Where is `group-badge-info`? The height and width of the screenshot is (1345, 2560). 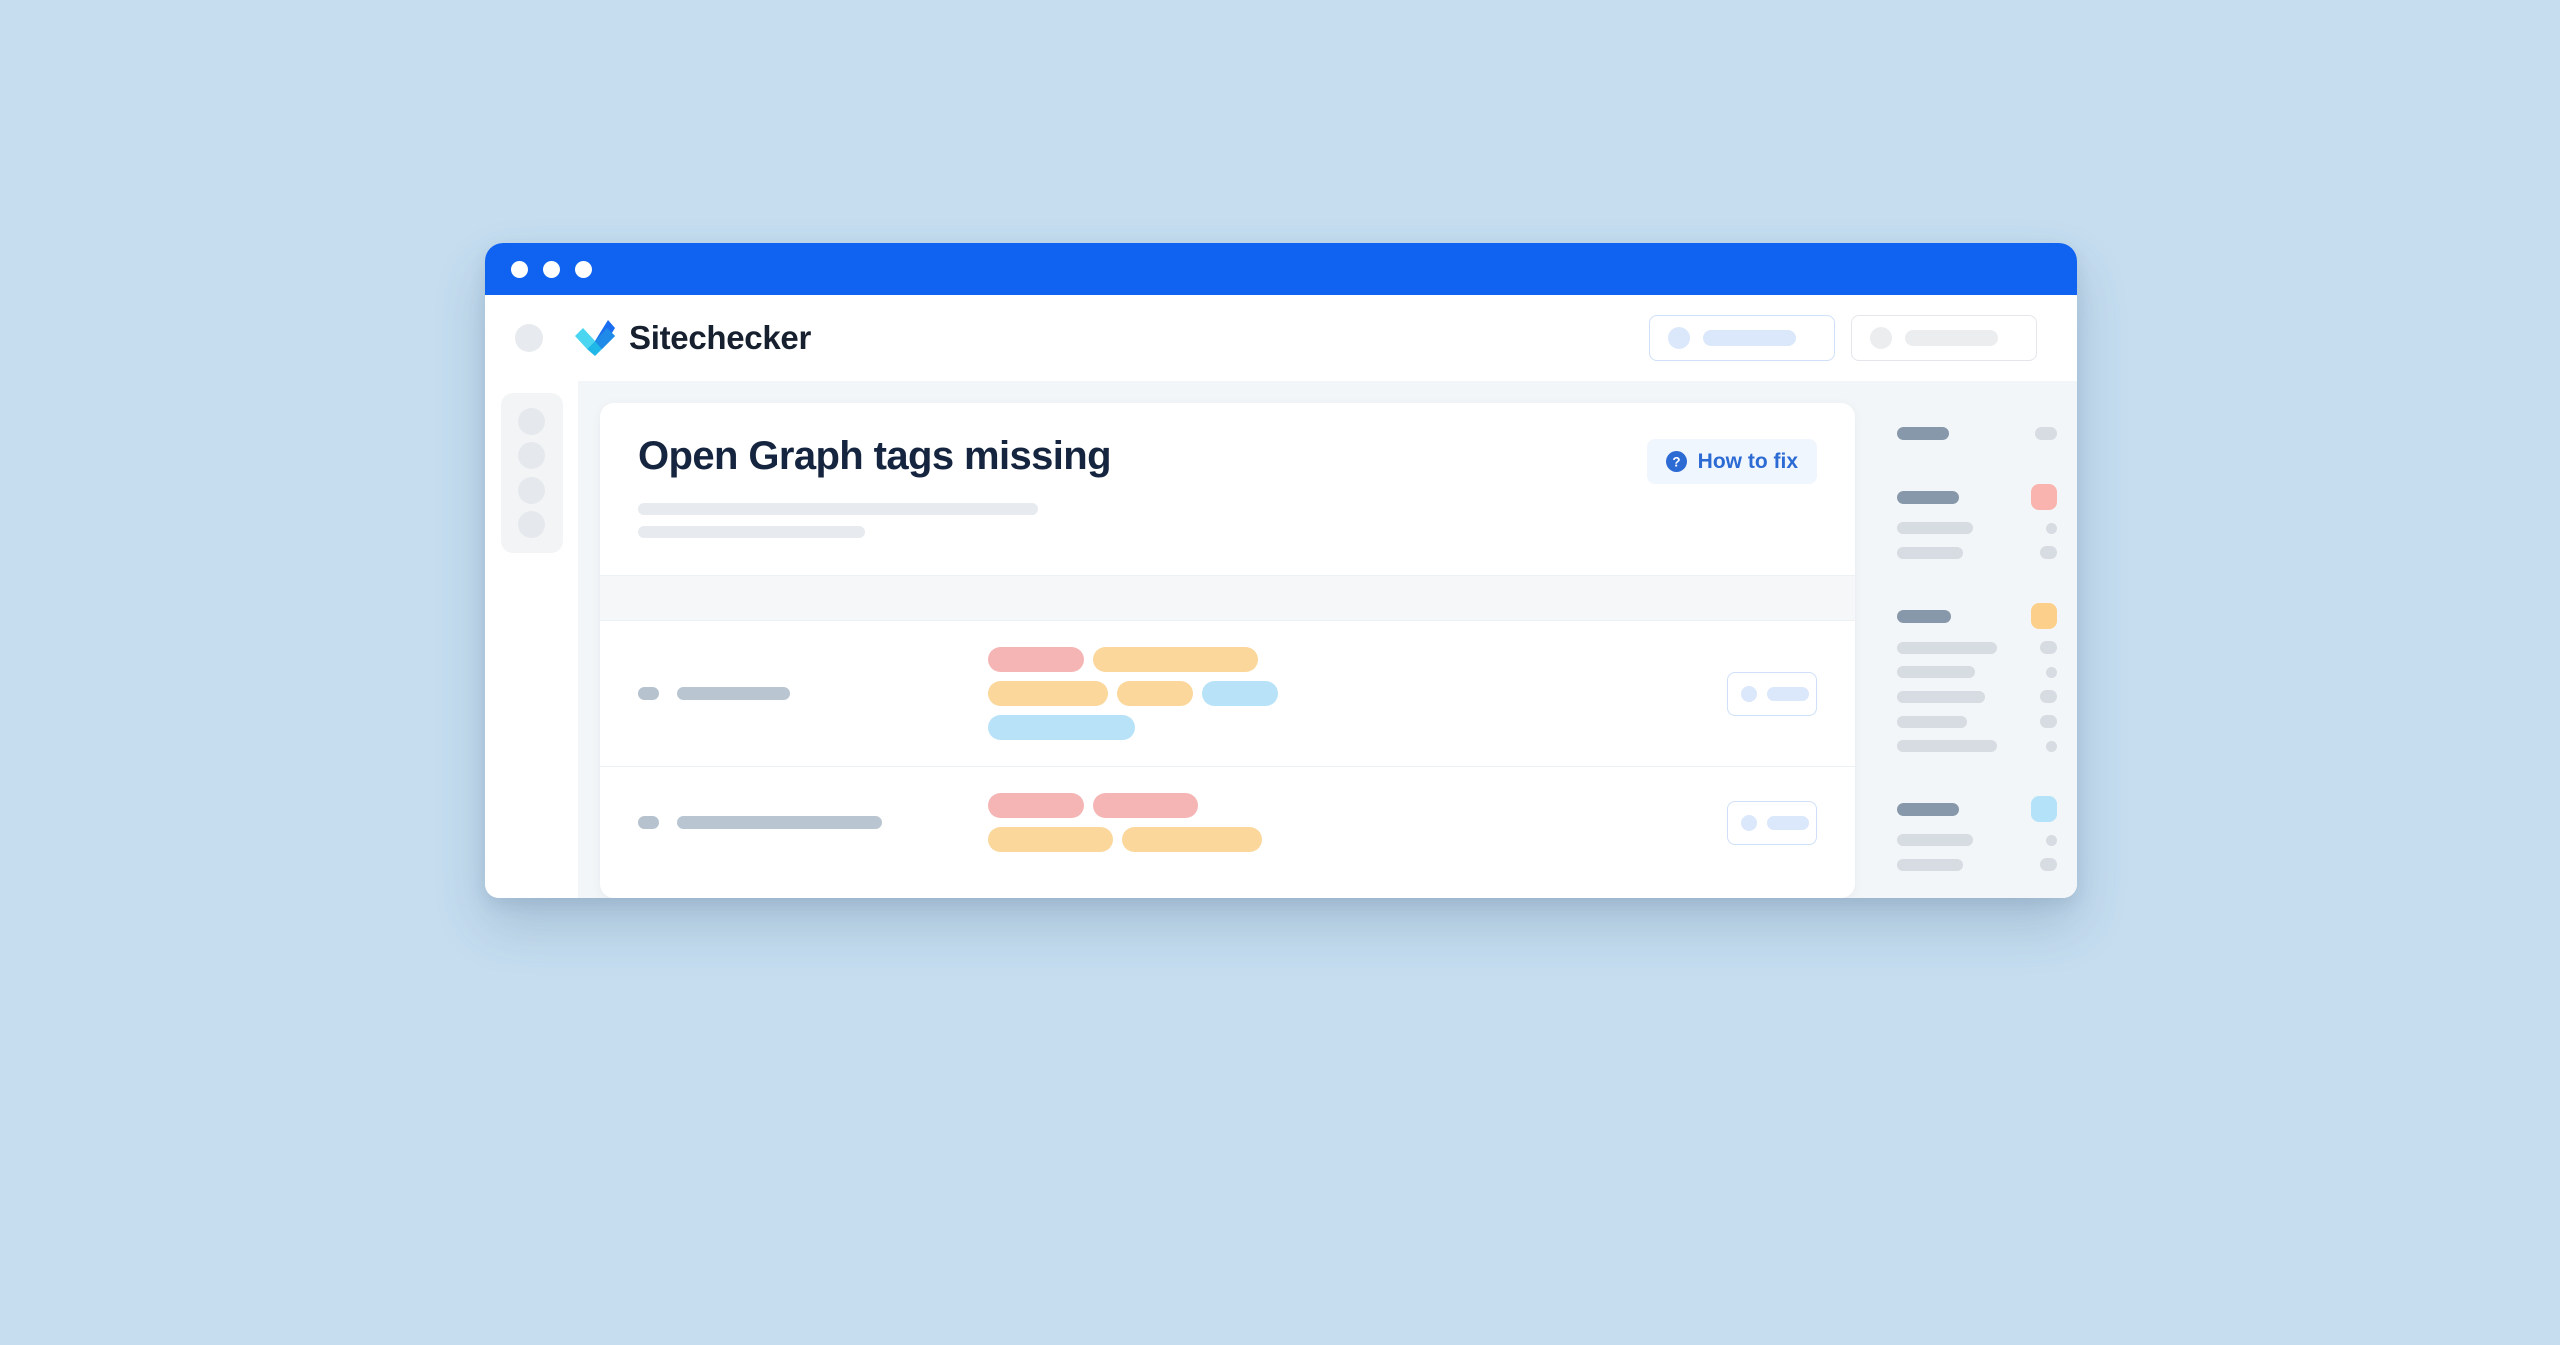 group-badge-info is located at coordinates (2044, 809).